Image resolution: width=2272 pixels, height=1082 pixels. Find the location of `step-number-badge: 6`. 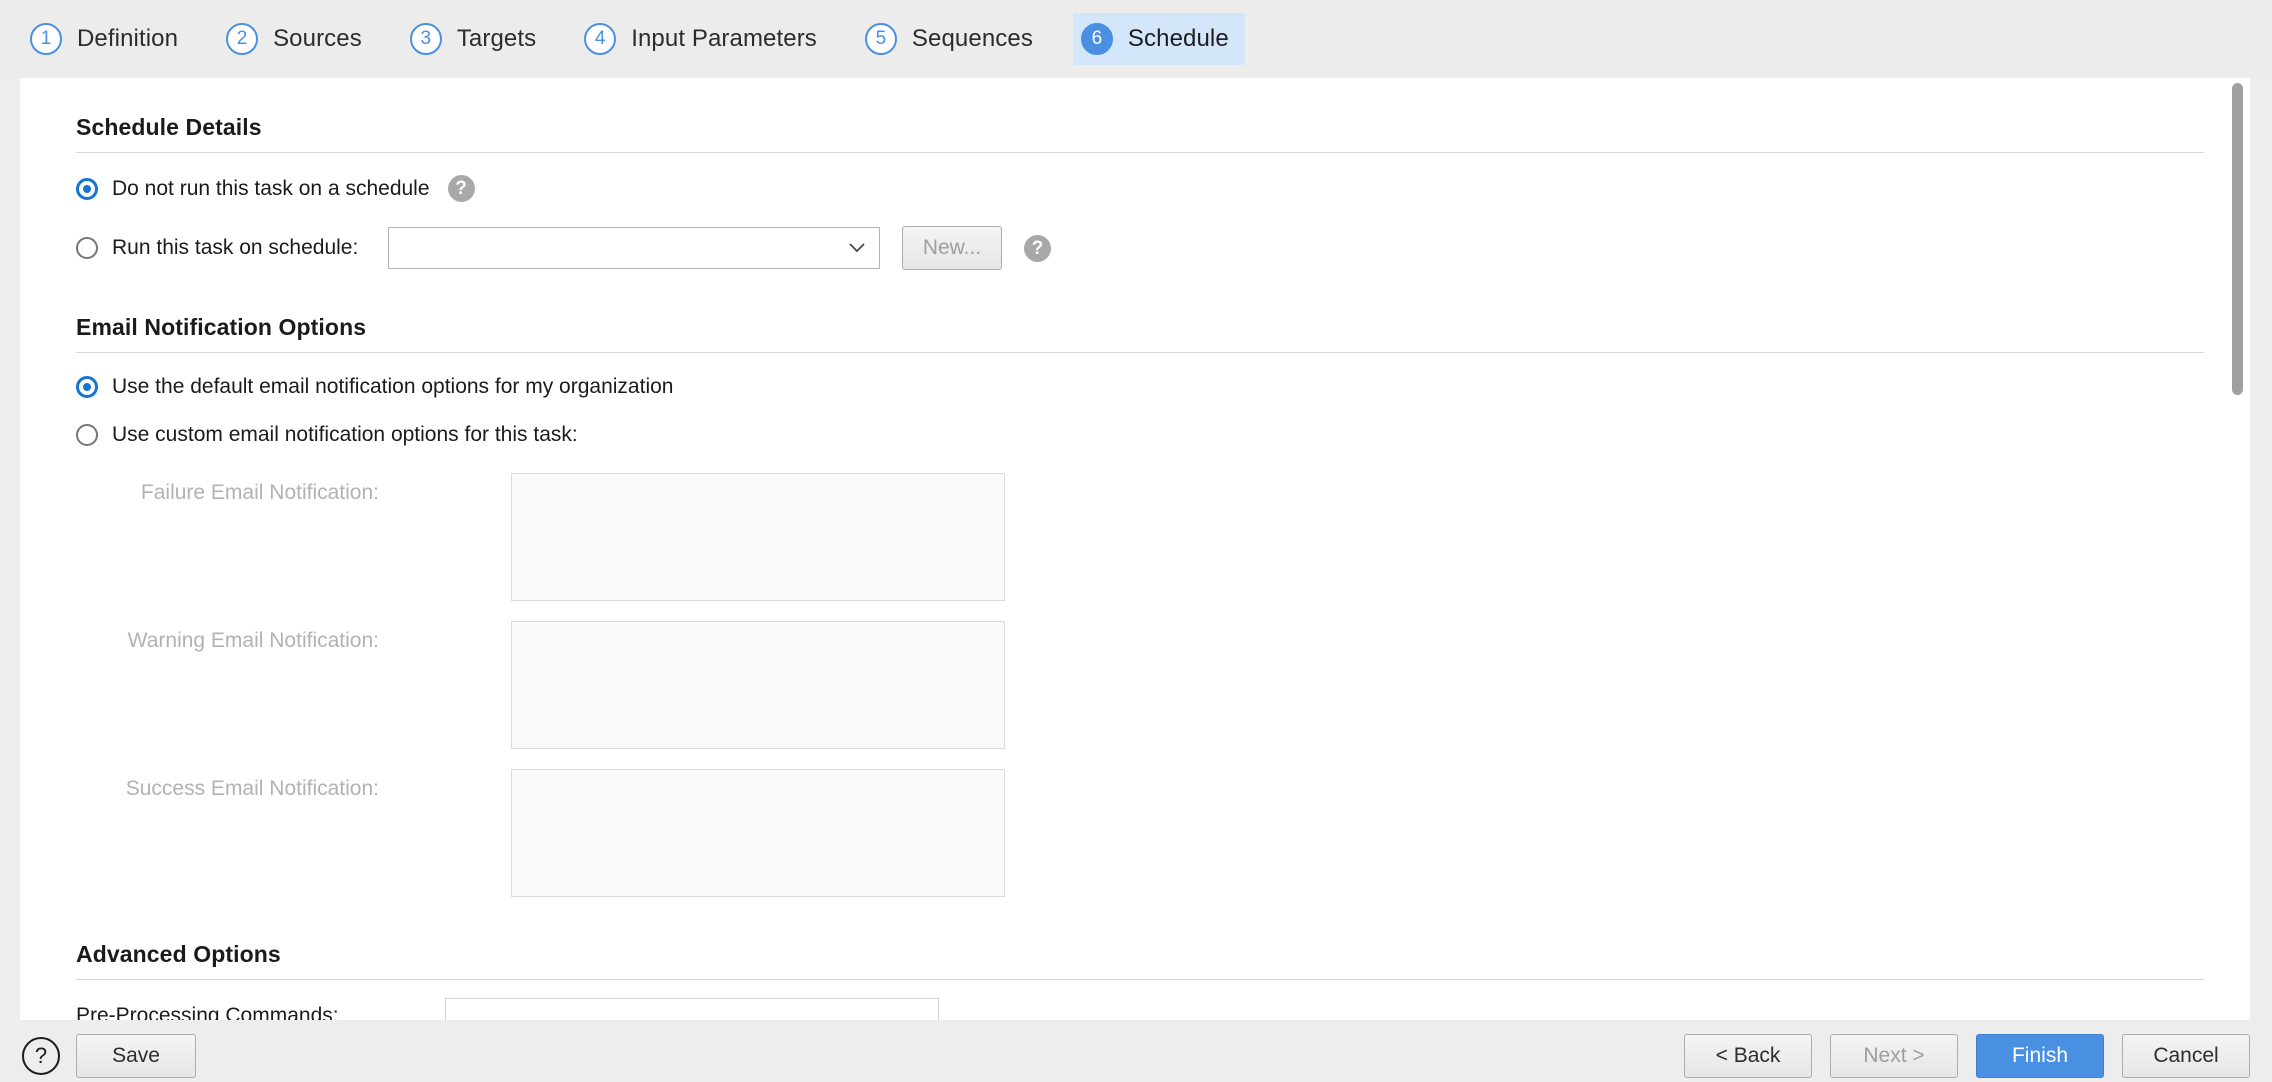

step-number-badge: 6 is located at coordinates (1096, 39).